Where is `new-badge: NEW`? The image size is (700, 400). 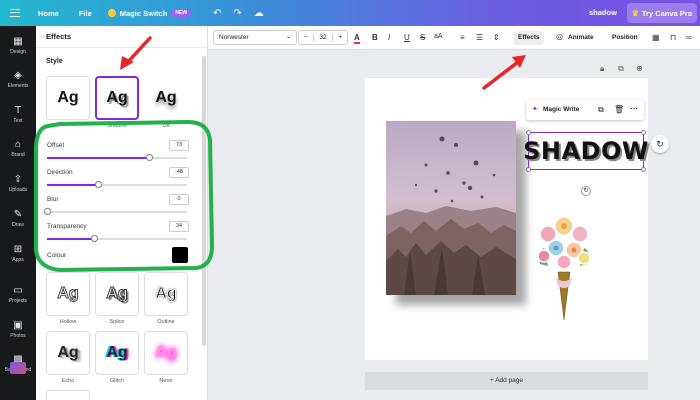
new-badge: NEW is located at coordinates (181, 13).